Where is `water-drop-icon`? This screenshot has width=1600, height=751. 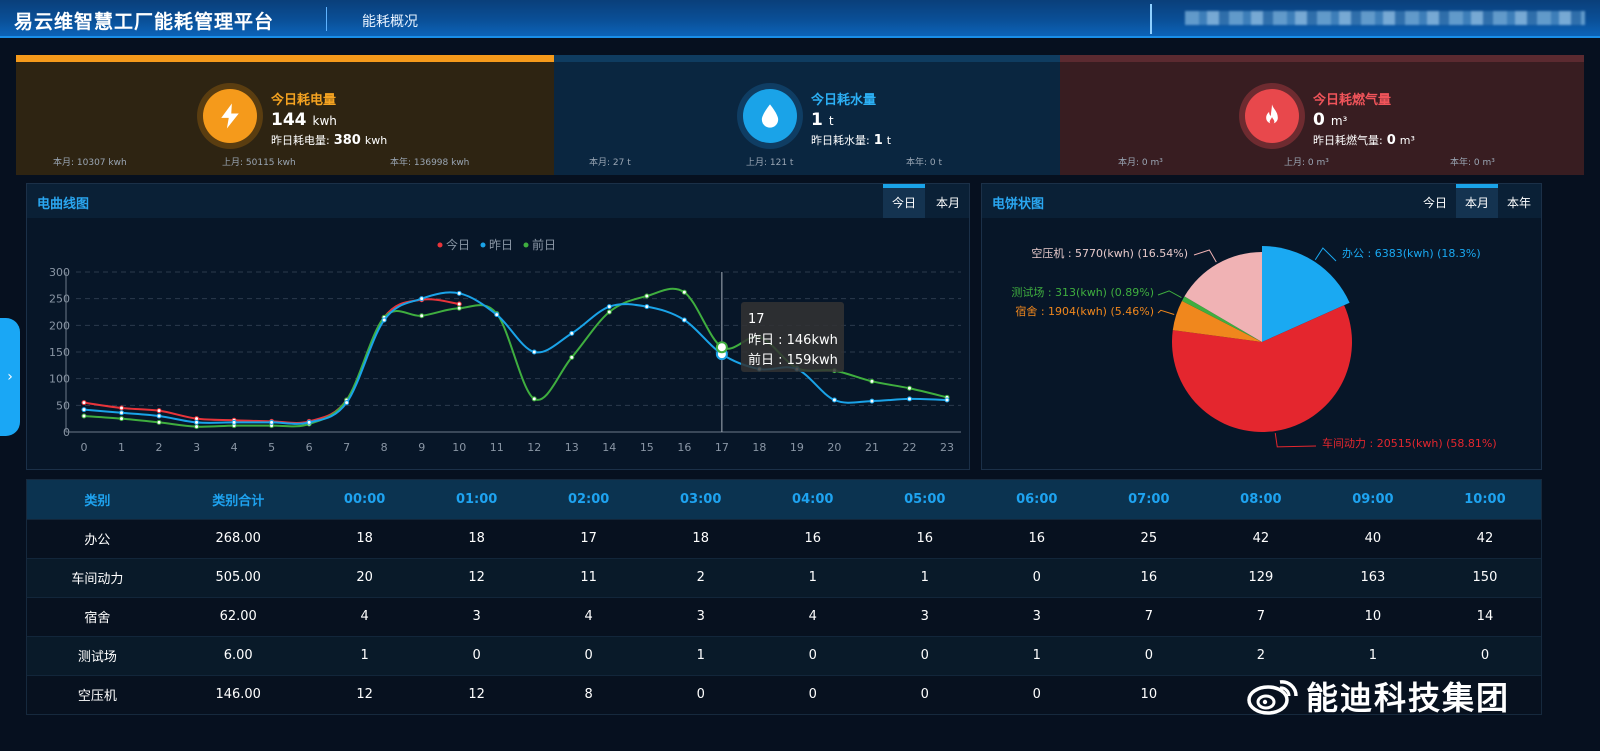 water-drop-icon is located at coordinates (770, 116).